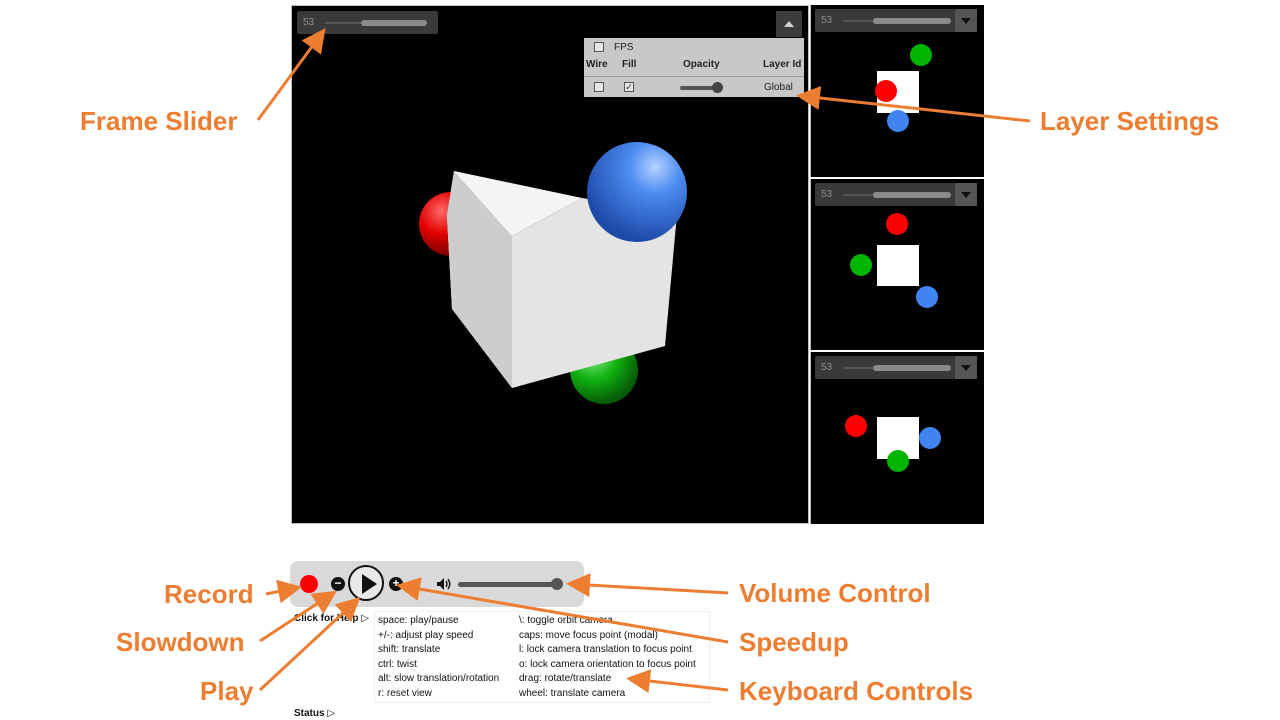  I want to click on side-view-3-controls: 53, so click(896, 367).